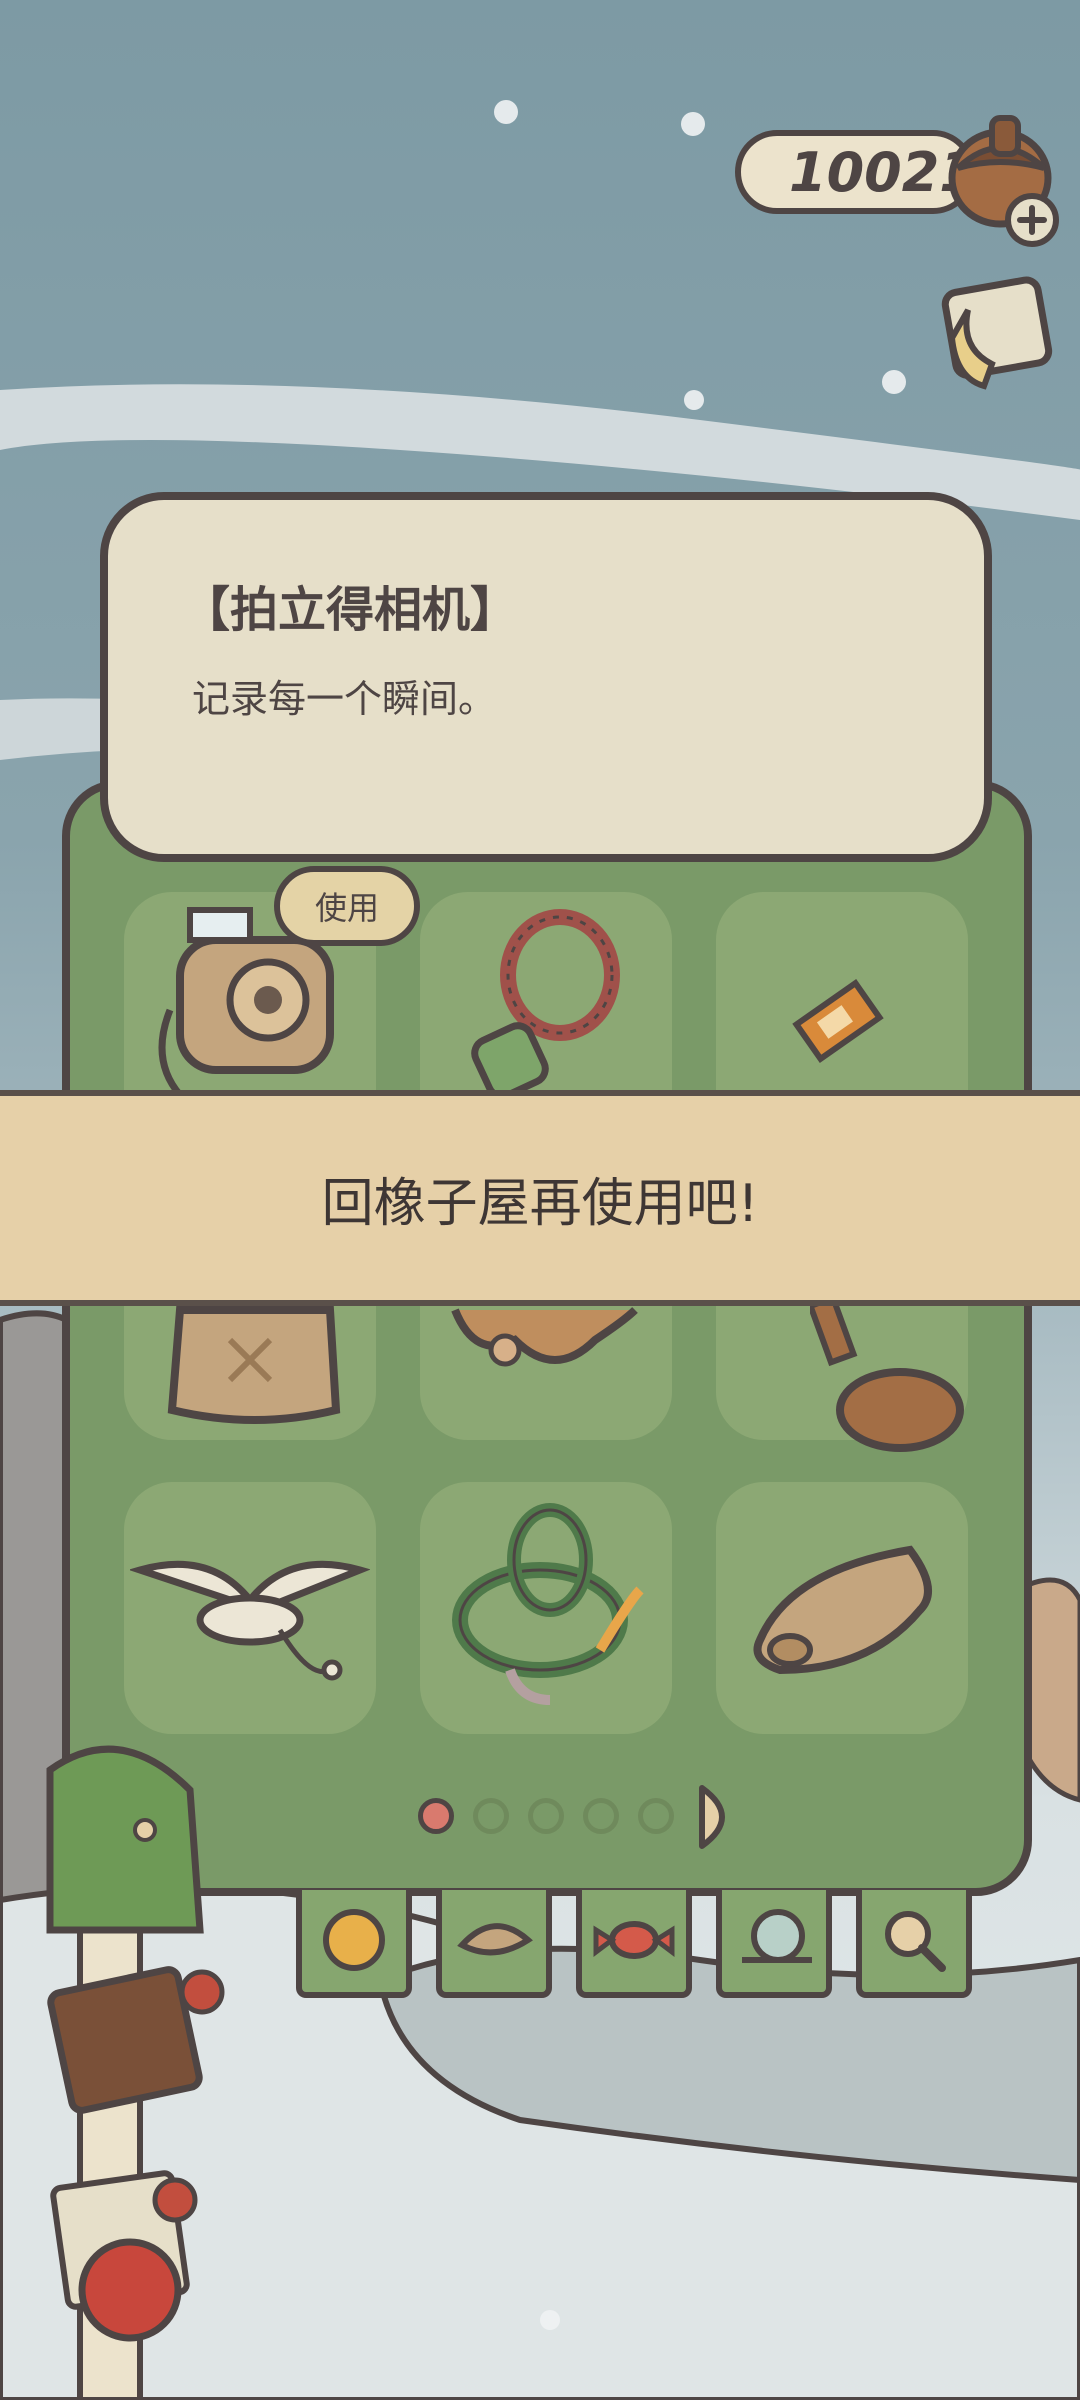 The height and width of the screenshot is (2400, 1080). Describe the element at coordinates (344, 699) in the screenshot. I see `item-description: 记录每一个瞬间。` at that location.